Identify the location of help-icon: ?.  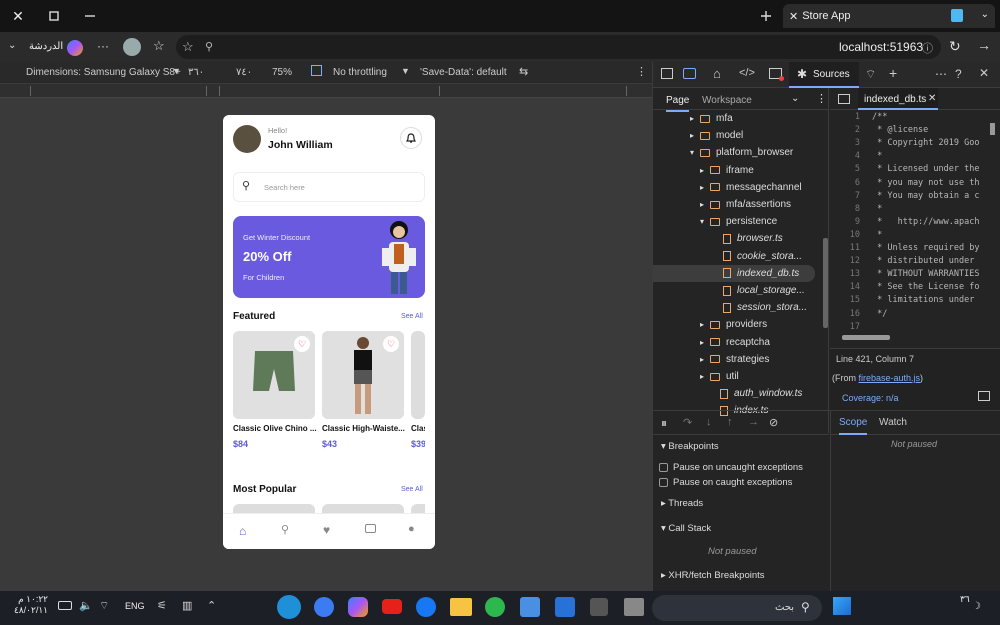
(958, 74).